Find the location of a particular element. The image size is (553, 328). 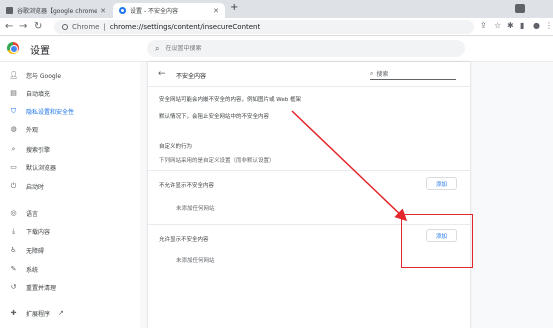

reset-icon: ↺ is located at coordinates (13, 287).